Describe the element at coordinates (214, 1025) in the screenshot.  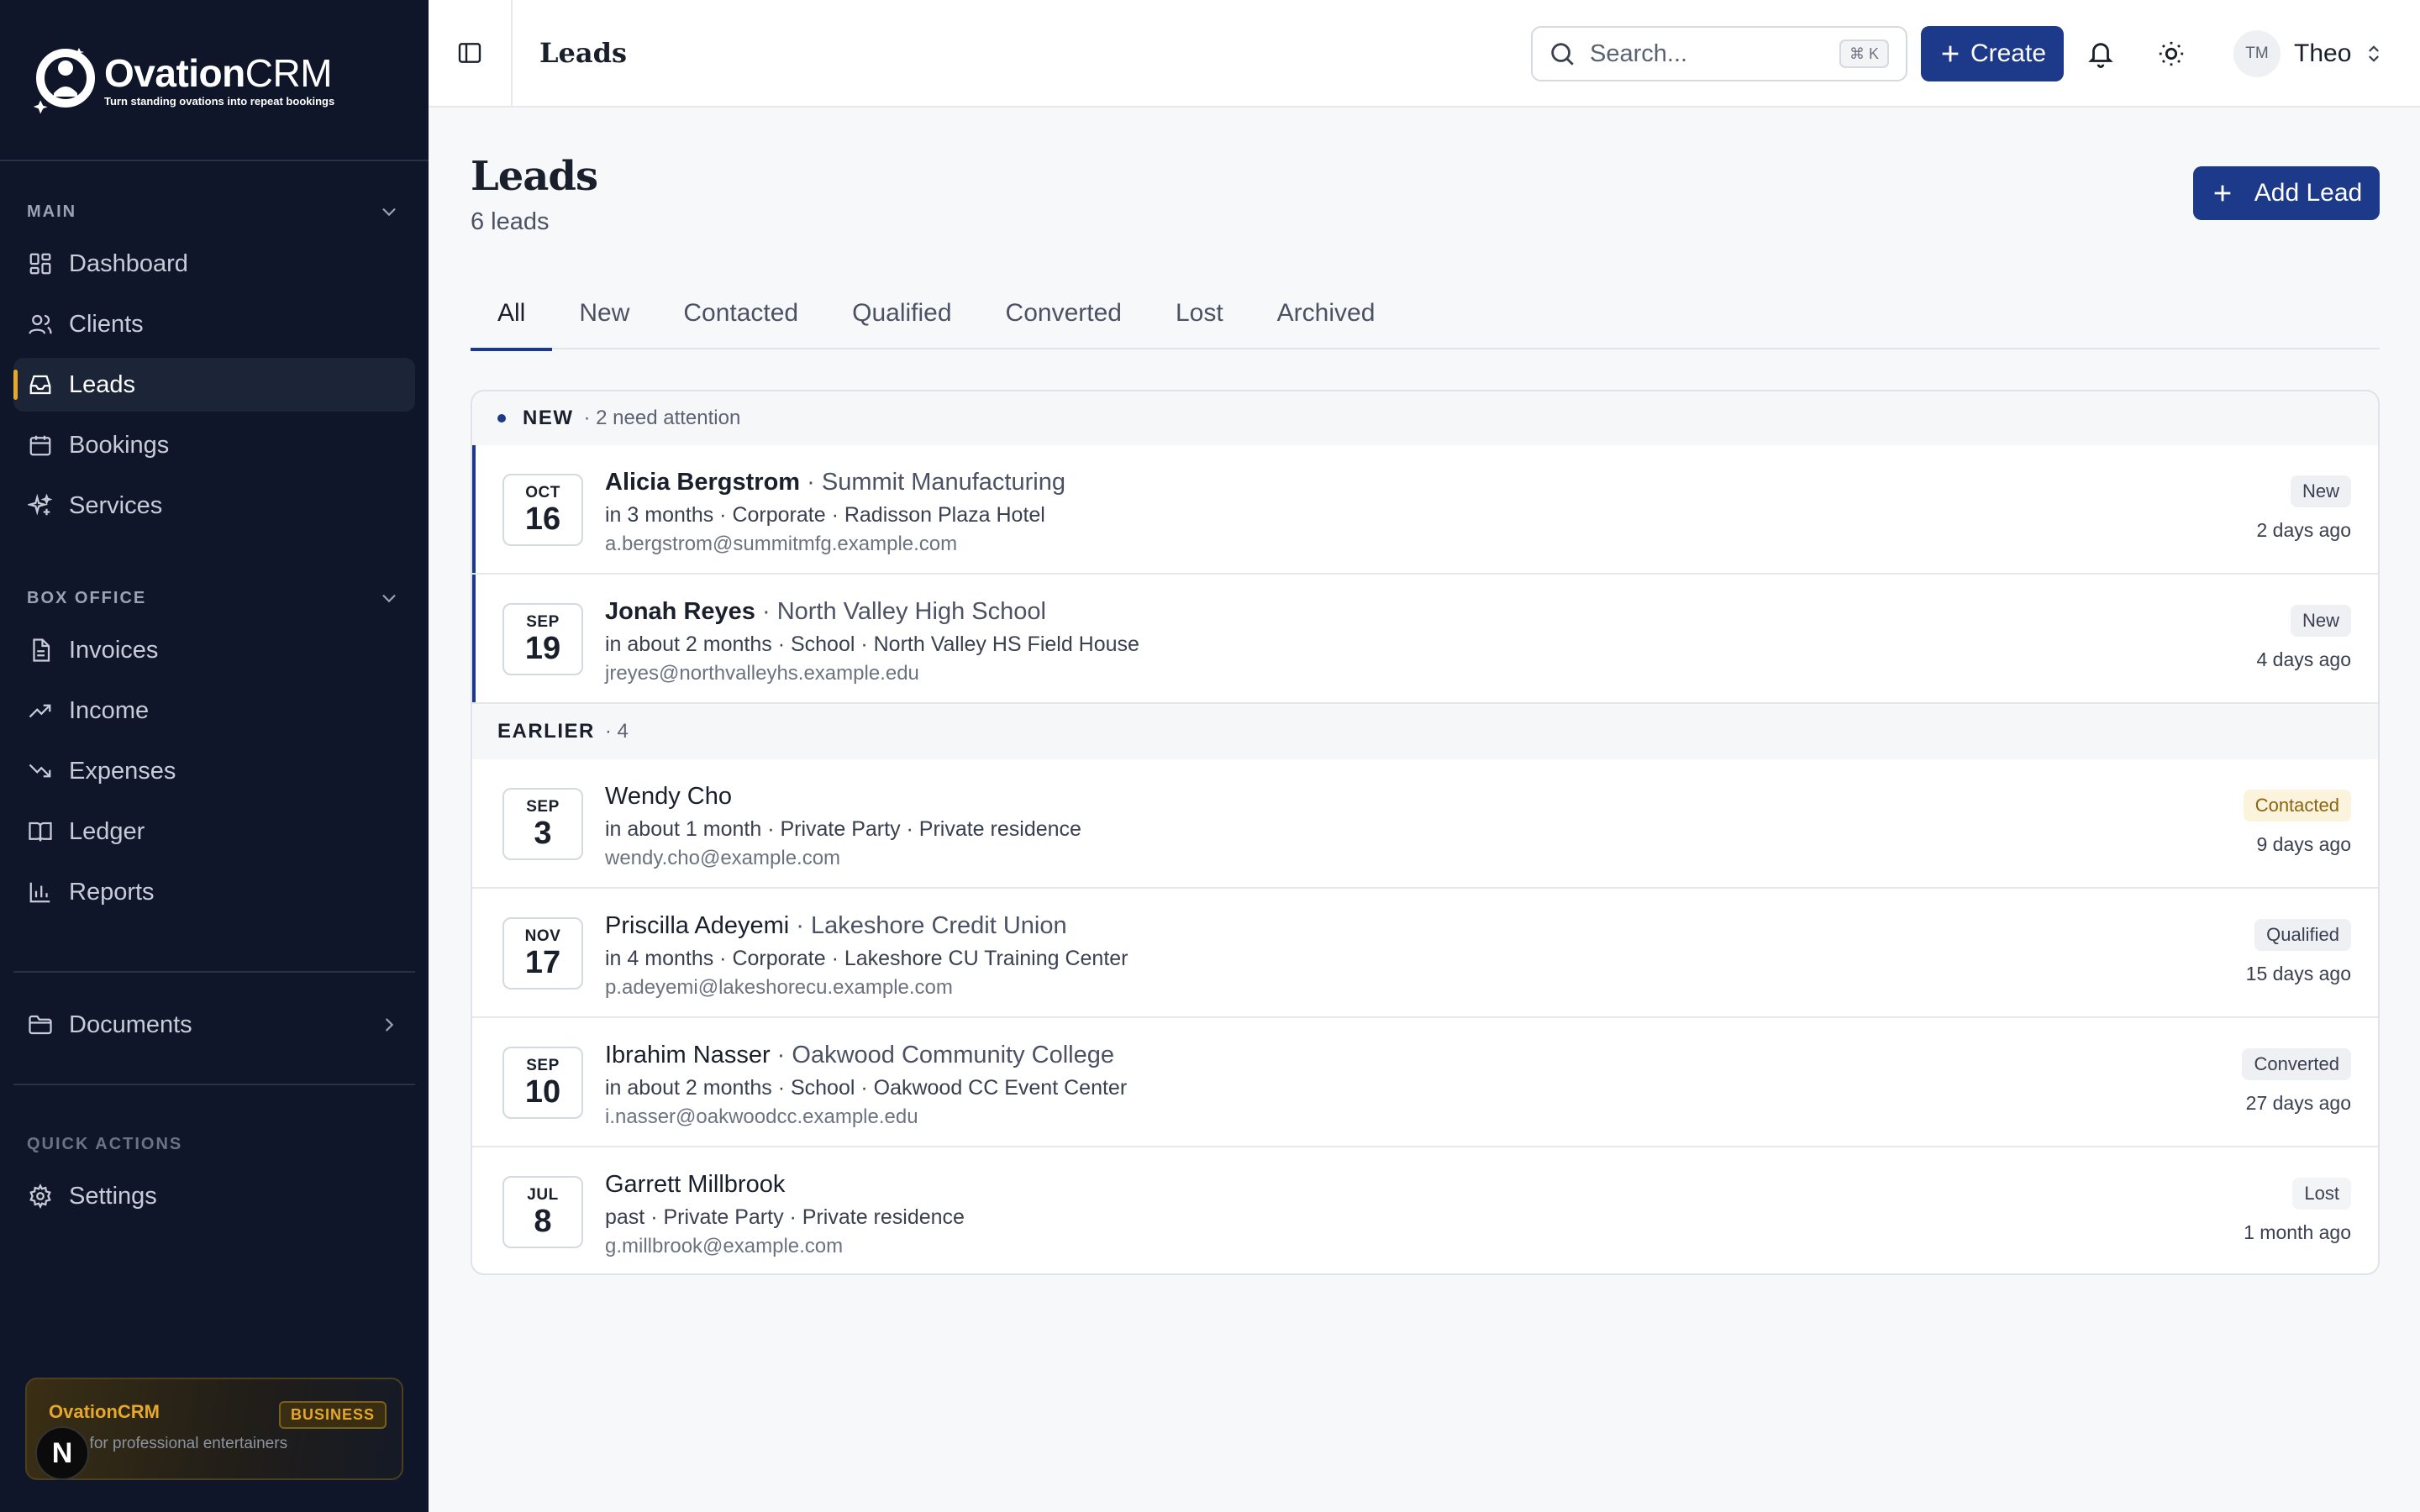
I see `sidebar-item-documents: Documents` at that location.